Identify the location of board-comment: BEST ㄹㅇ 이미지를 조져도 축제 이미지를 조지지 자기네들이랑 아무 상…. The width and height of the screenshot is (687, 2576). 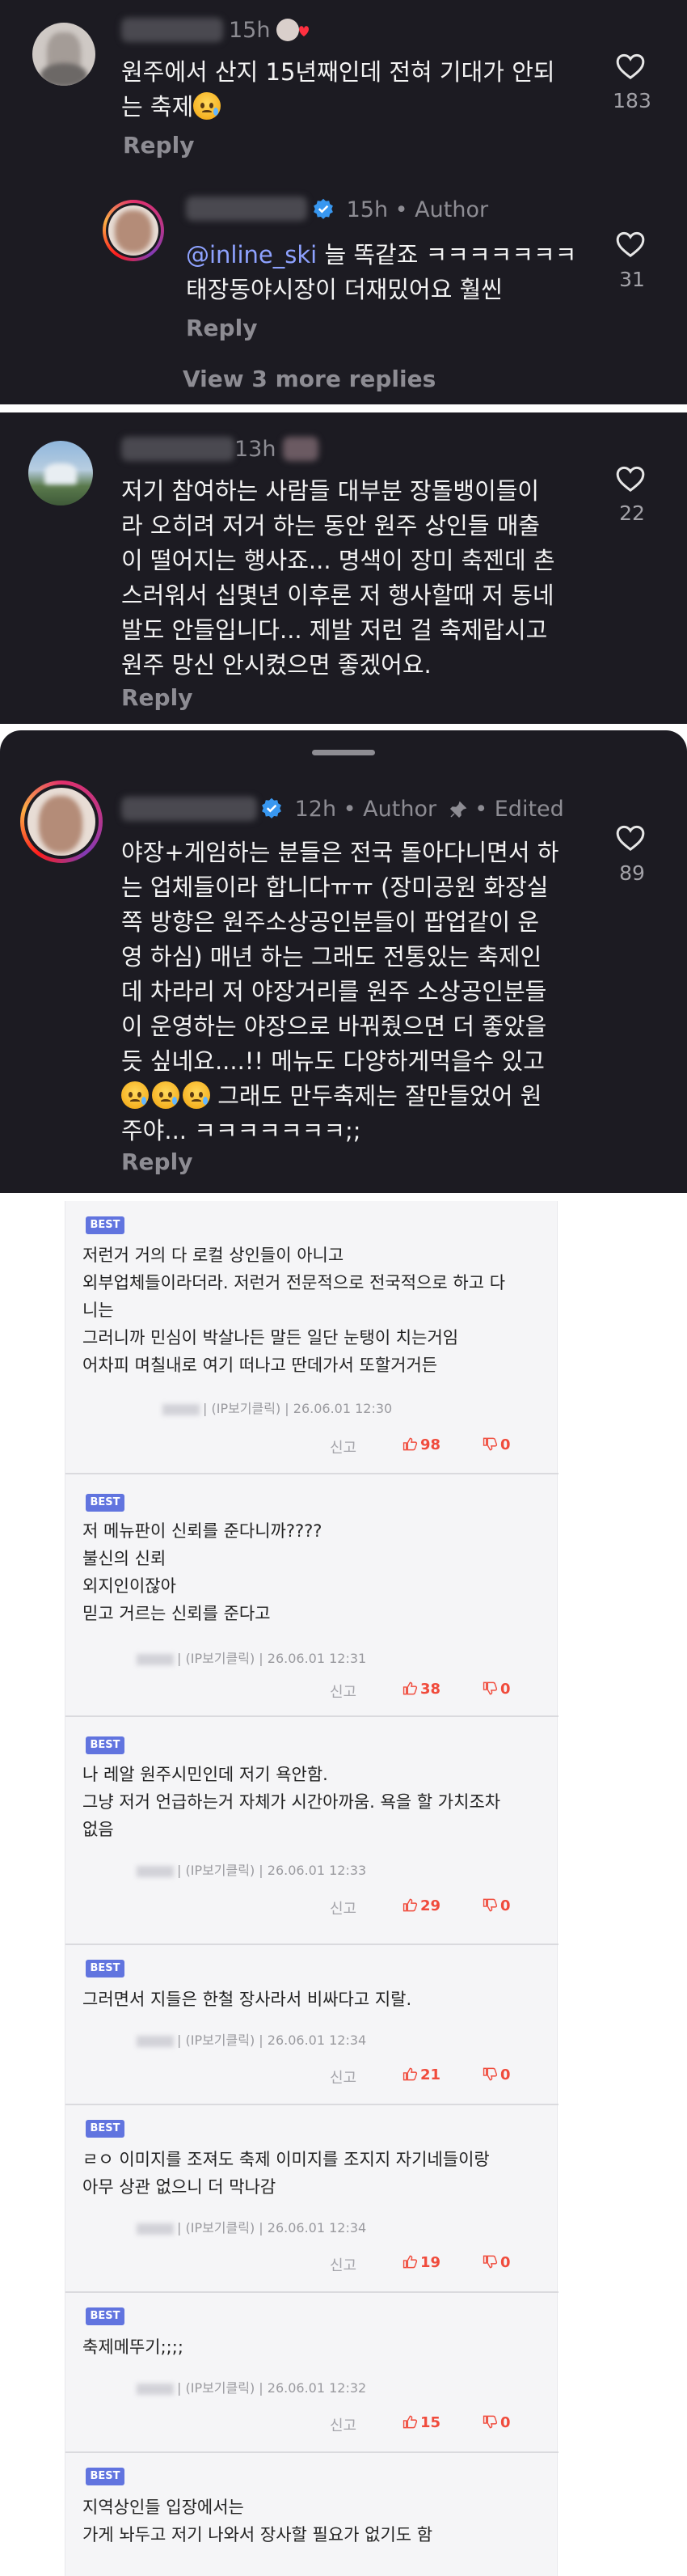
(311, 2199).